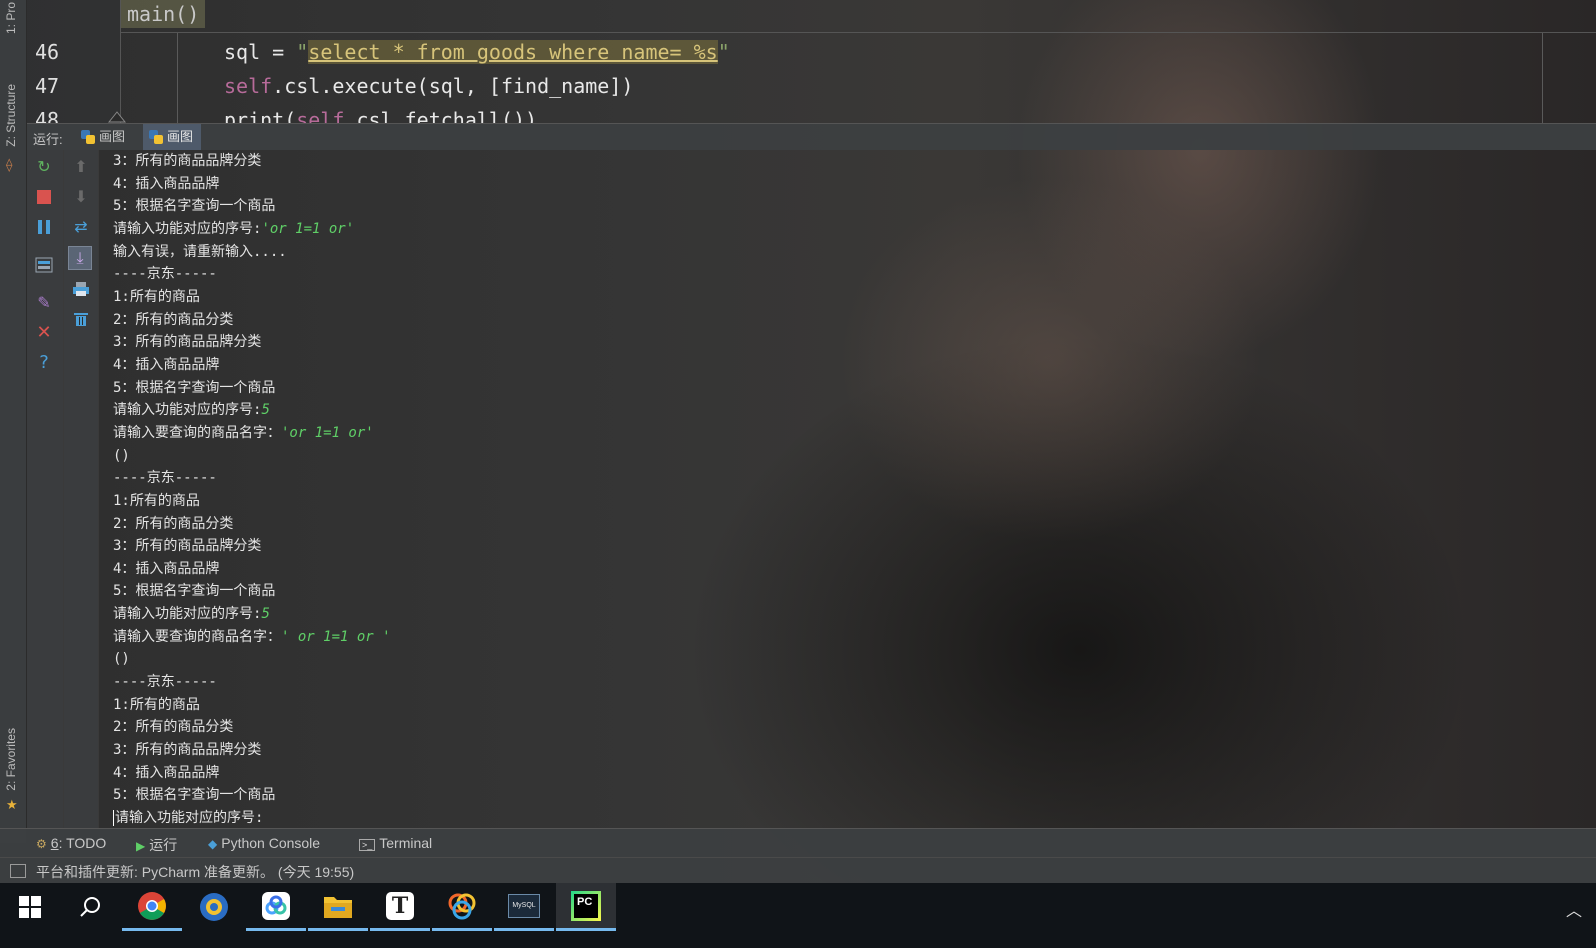 The width and height of the screenshot is (1596, 948). Describe the element at coordinates (308, 228) in the screenshot. I see `console-user-input: 'or 1=1 or'` at that location.